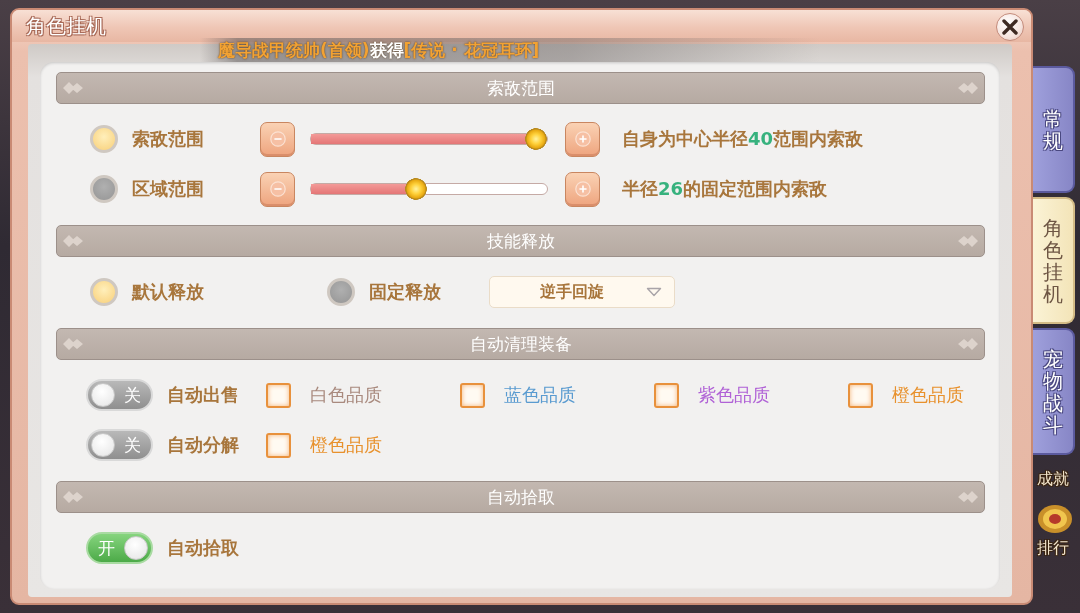 The image size is (1080, 613). I want to click on close-button, so click(1010, 27).